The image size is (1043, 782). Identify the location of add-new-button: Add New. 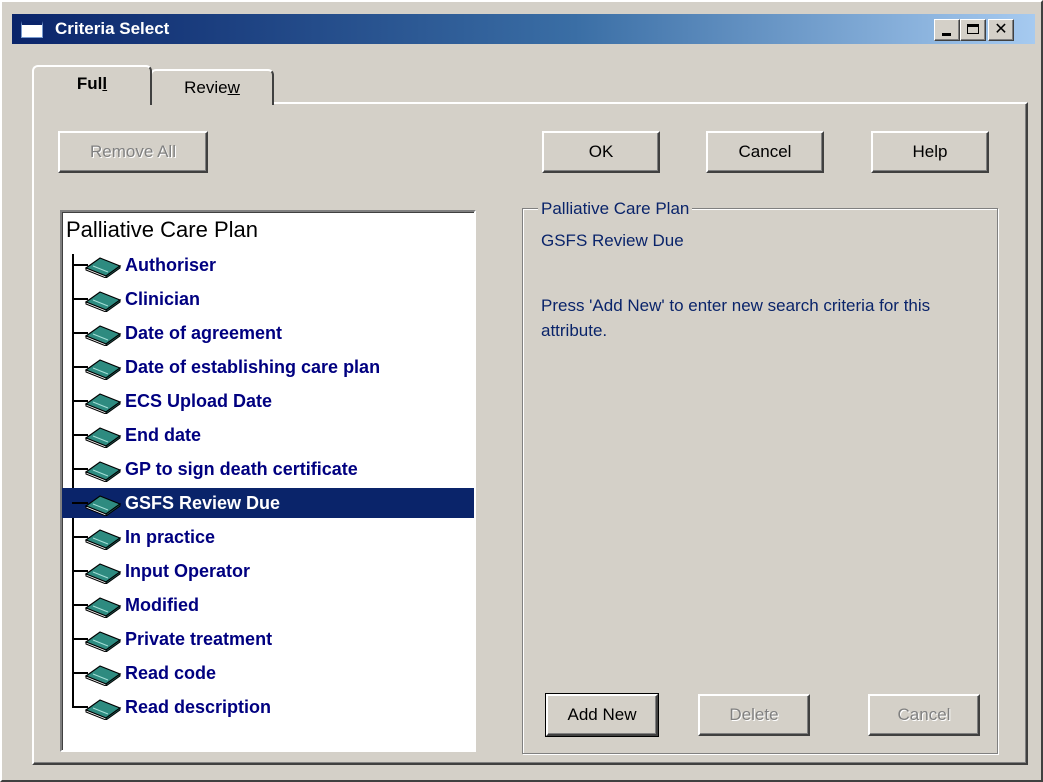
(602, 715).